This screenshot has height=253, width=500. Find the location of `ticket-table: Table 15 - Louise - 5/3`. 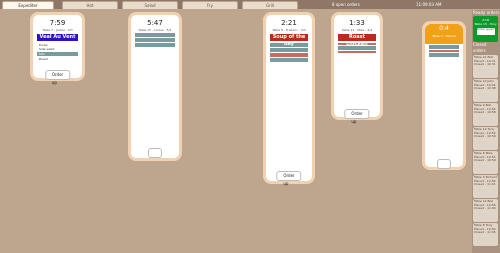

ticket-table: Table 15 - Louise - 5/3 is located at coordinates (155, 30).